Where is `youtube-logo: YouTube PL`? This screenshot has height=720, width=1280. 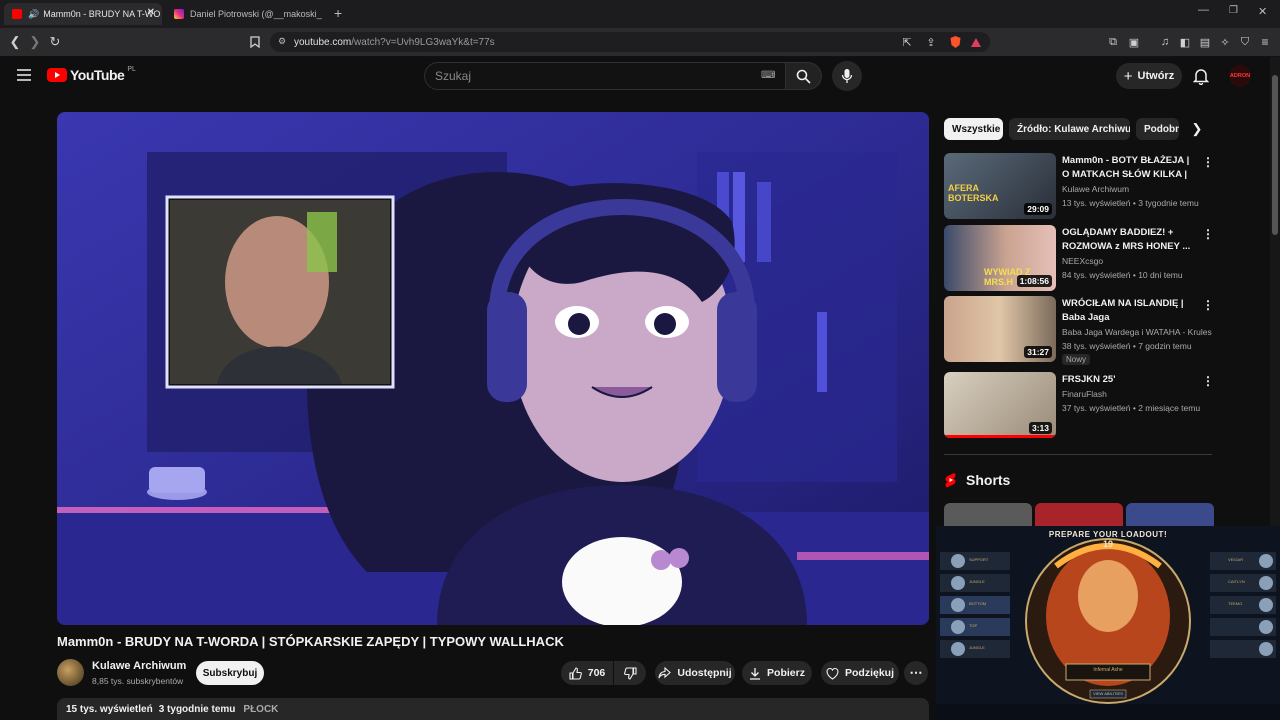
youtube-logo: YouTube PL is located at coordinates (91, 74).